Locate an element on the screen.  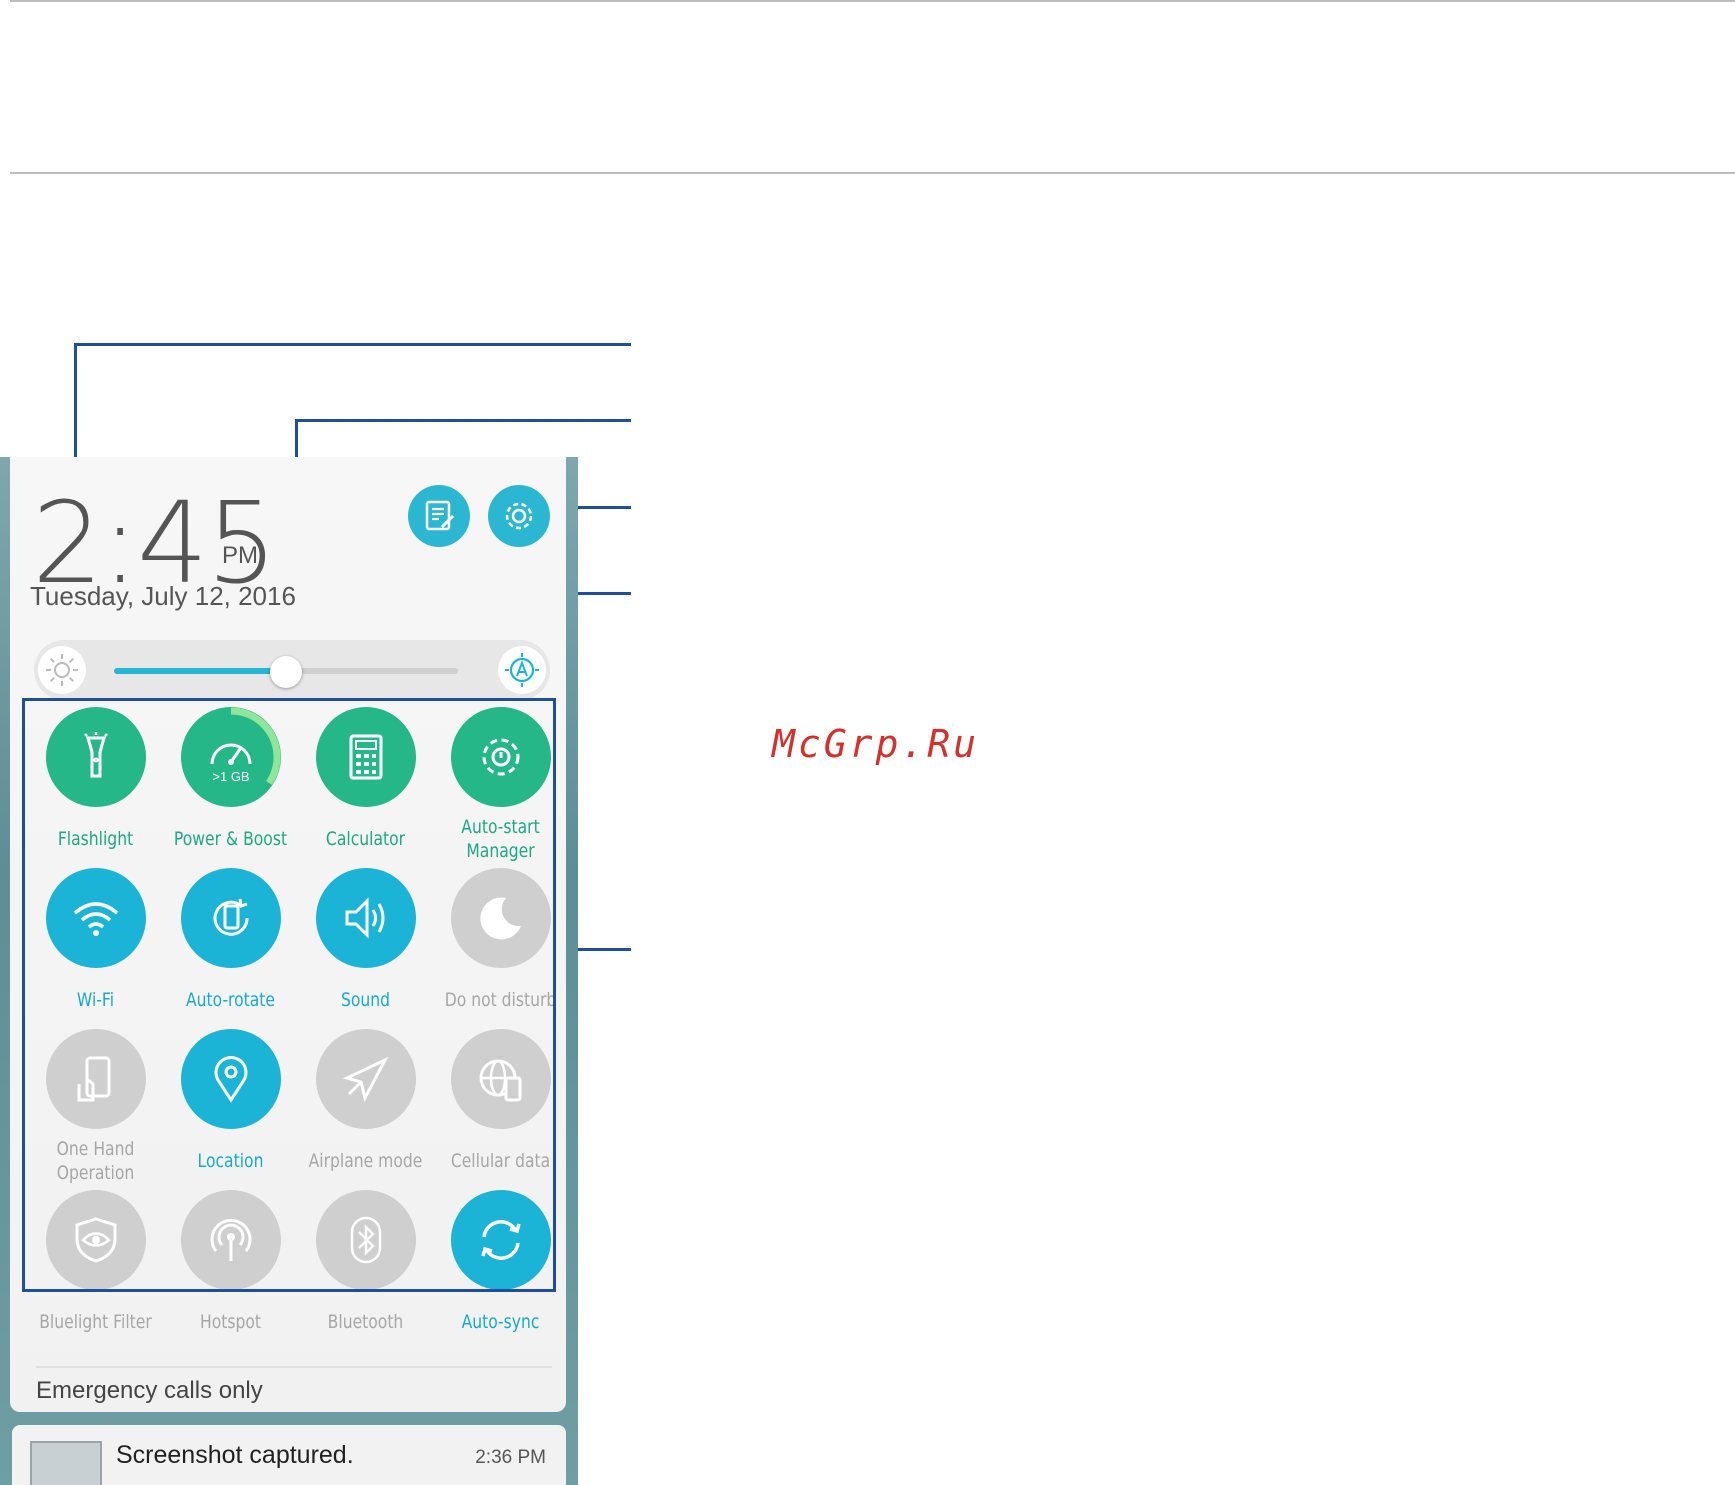
sun-icon is located at coordinates (62, 670).